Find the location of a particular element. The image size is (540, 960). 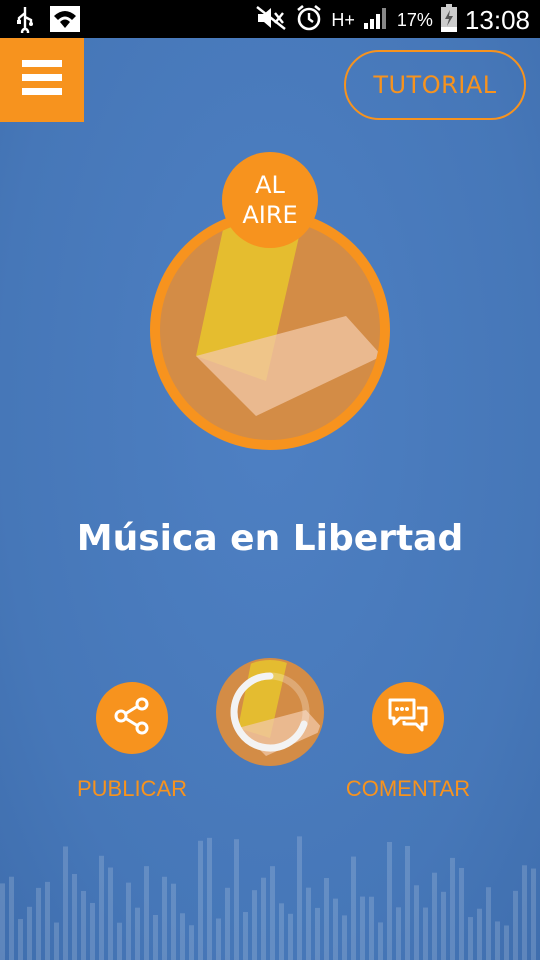

share-icon is located at coordinates (132, 718).